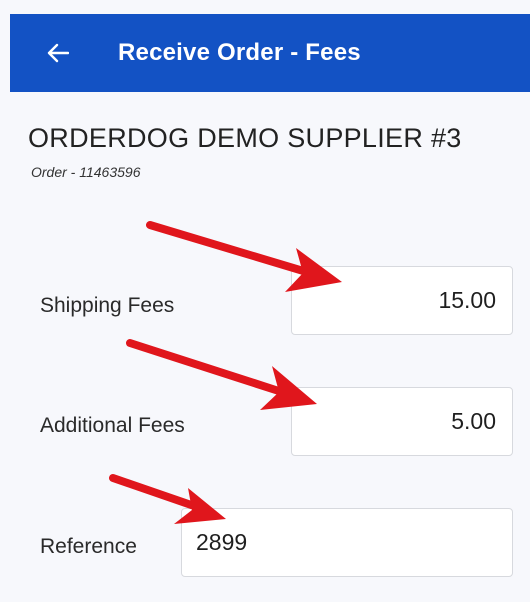 The height and width of the screenshot is (602, 530). I want to click on additional-fees-value: 5.00, so click(473, 421).